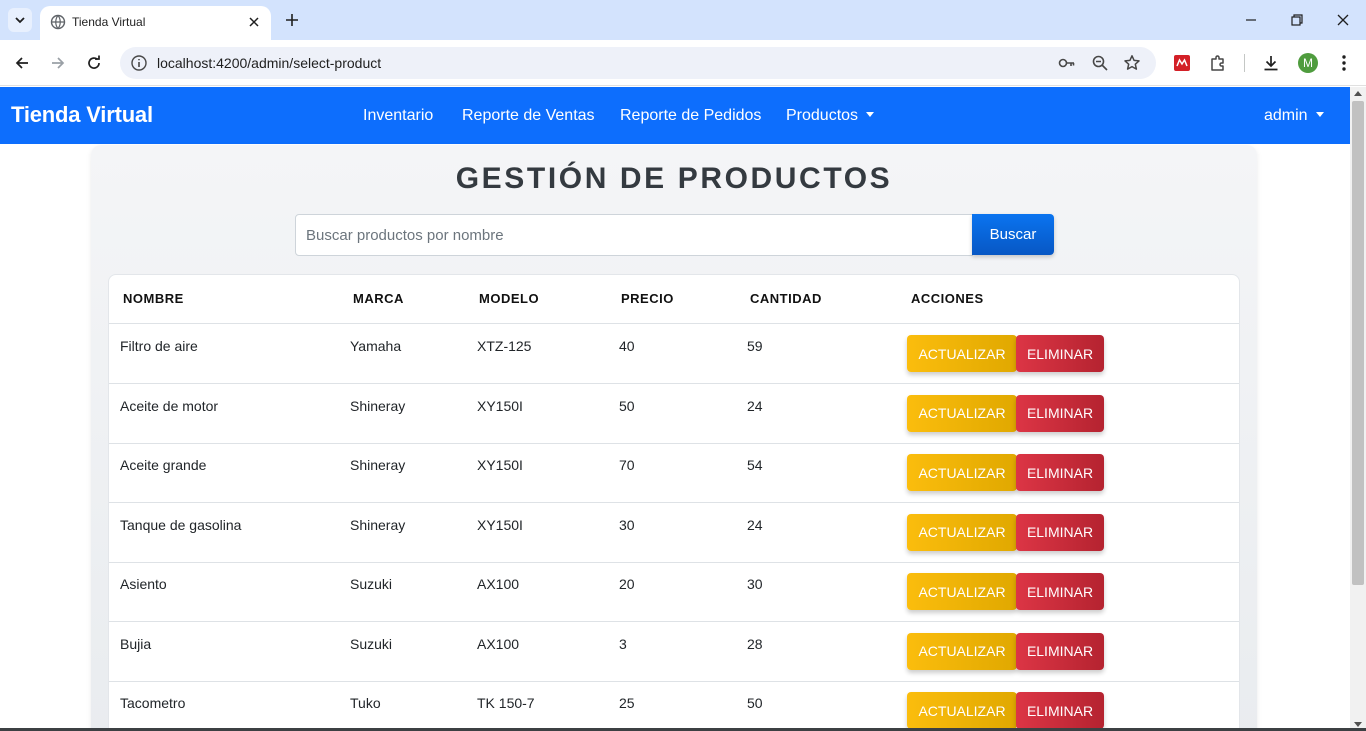 The width and height of the screenshot is (1366, 731). Describe the element at coordinates (153, 298) in the screenshot. I see `header-nombre: NOMBRE` at that location.